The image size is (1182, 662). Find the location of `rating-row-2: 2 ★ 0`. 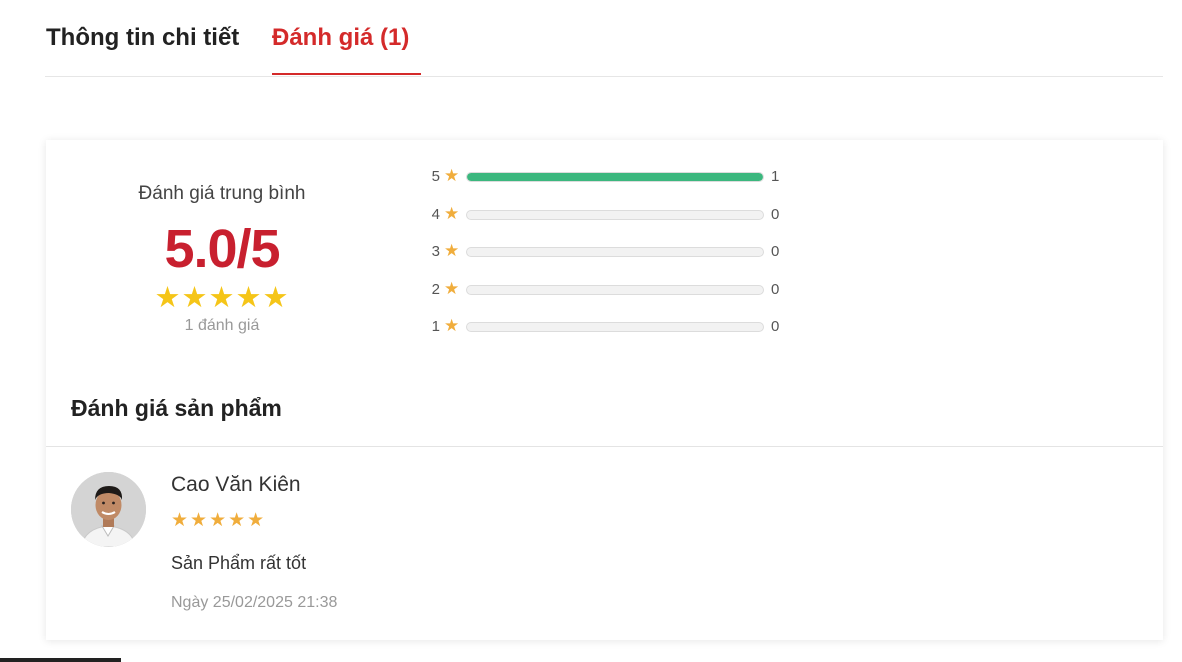

rating-row-2: 2 ★ 0 is located at coordinates (608, 289).